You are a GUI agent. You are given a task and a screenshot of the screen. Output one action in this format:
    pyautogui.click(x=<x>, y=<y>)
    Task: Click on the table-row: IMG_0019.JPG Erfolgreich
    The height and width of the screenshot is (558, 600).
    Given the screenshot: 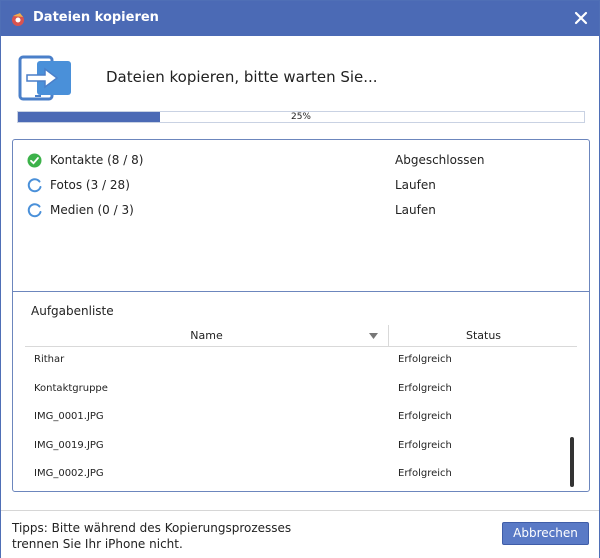 What is the action you would take?
    pyautogui.click(x=301, y=449)
    